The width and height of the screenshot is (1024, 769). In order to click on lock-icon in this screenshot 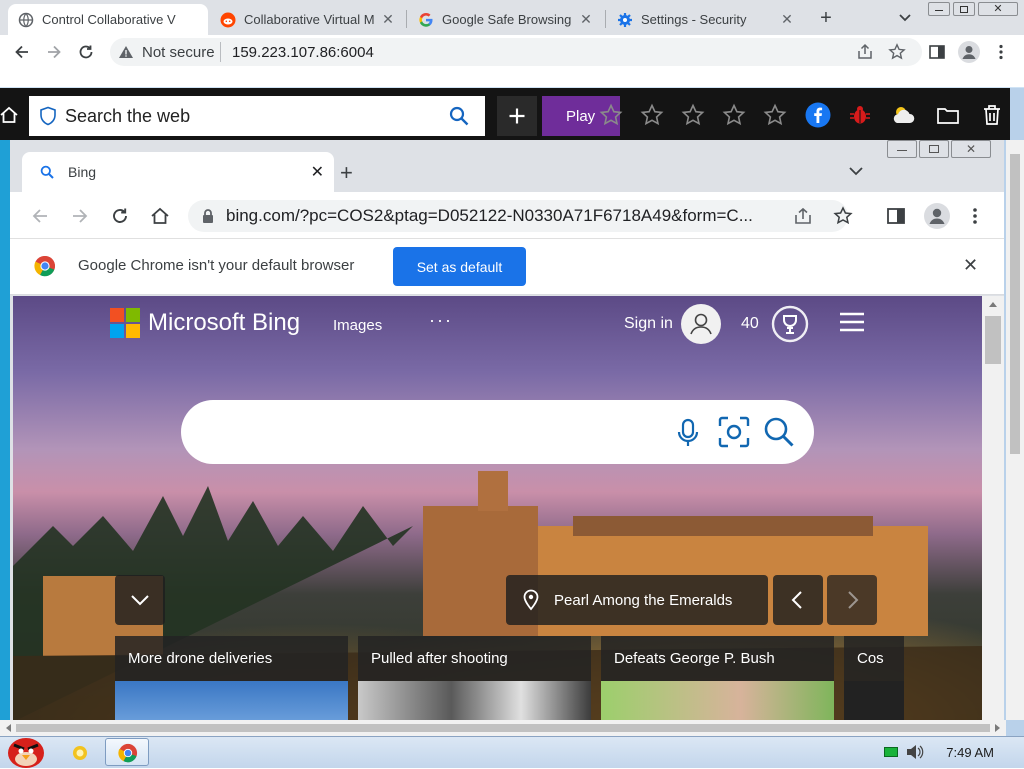, I will do `click(208, 216)`.